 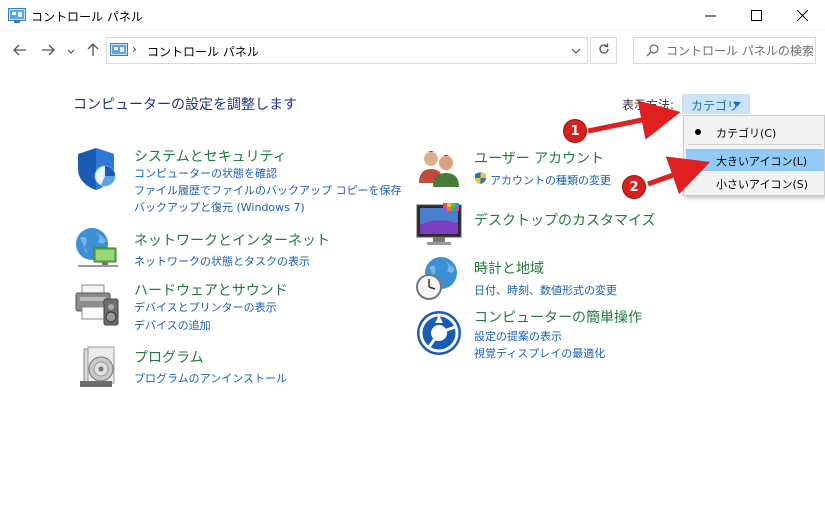 What do you see at coordinates (203, 51) in the screenshot?
I see `breadcrumb-control-panel: コントロール パネル` at bounding box center [203, 51].